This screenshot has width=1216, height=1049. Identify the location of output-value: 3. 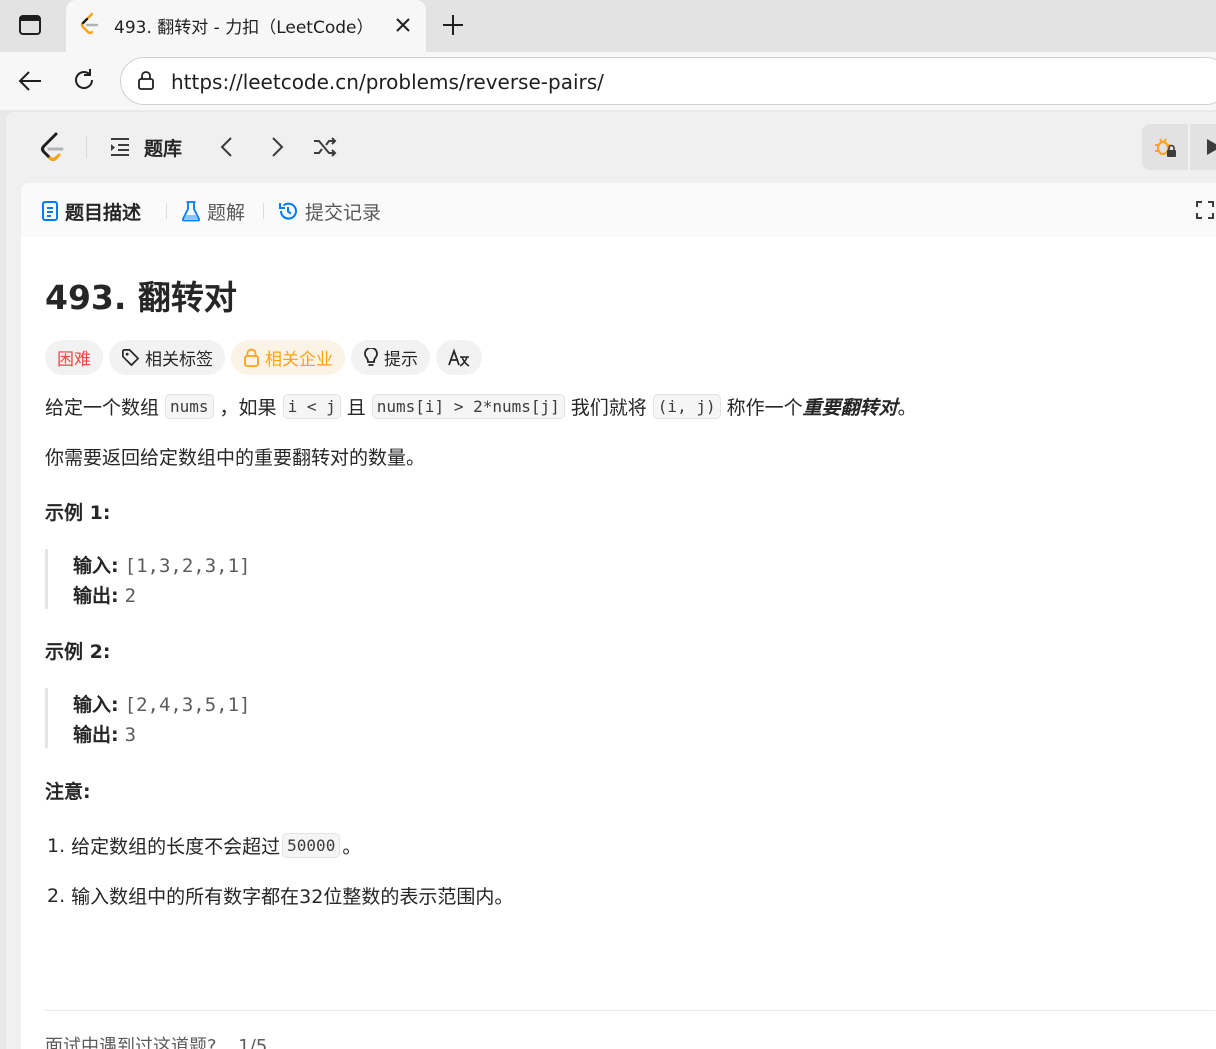
(130, 735).